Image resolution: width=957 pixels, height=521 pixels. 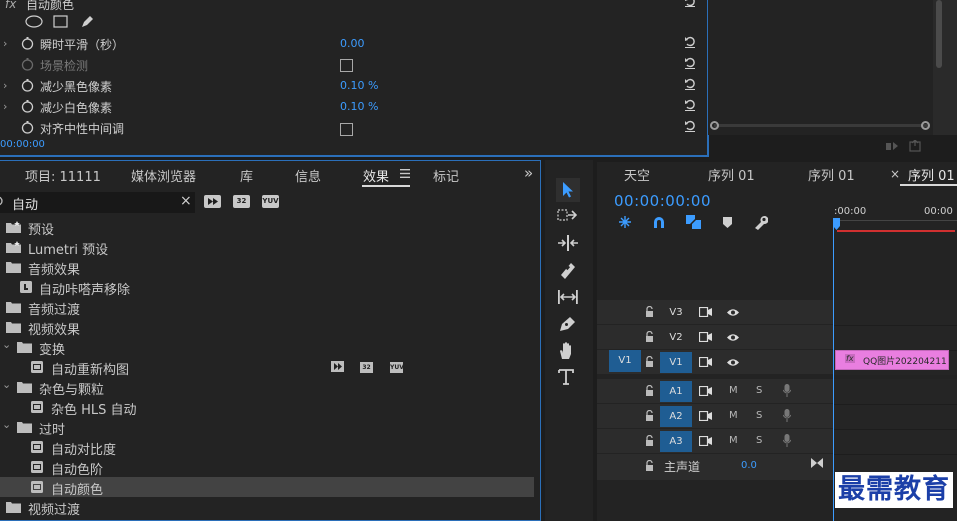 What do you see at coordinates (715, 466) in the screenshot?
I see `track-header-master: 主声道 0.0` at bounding box center [715, 466].